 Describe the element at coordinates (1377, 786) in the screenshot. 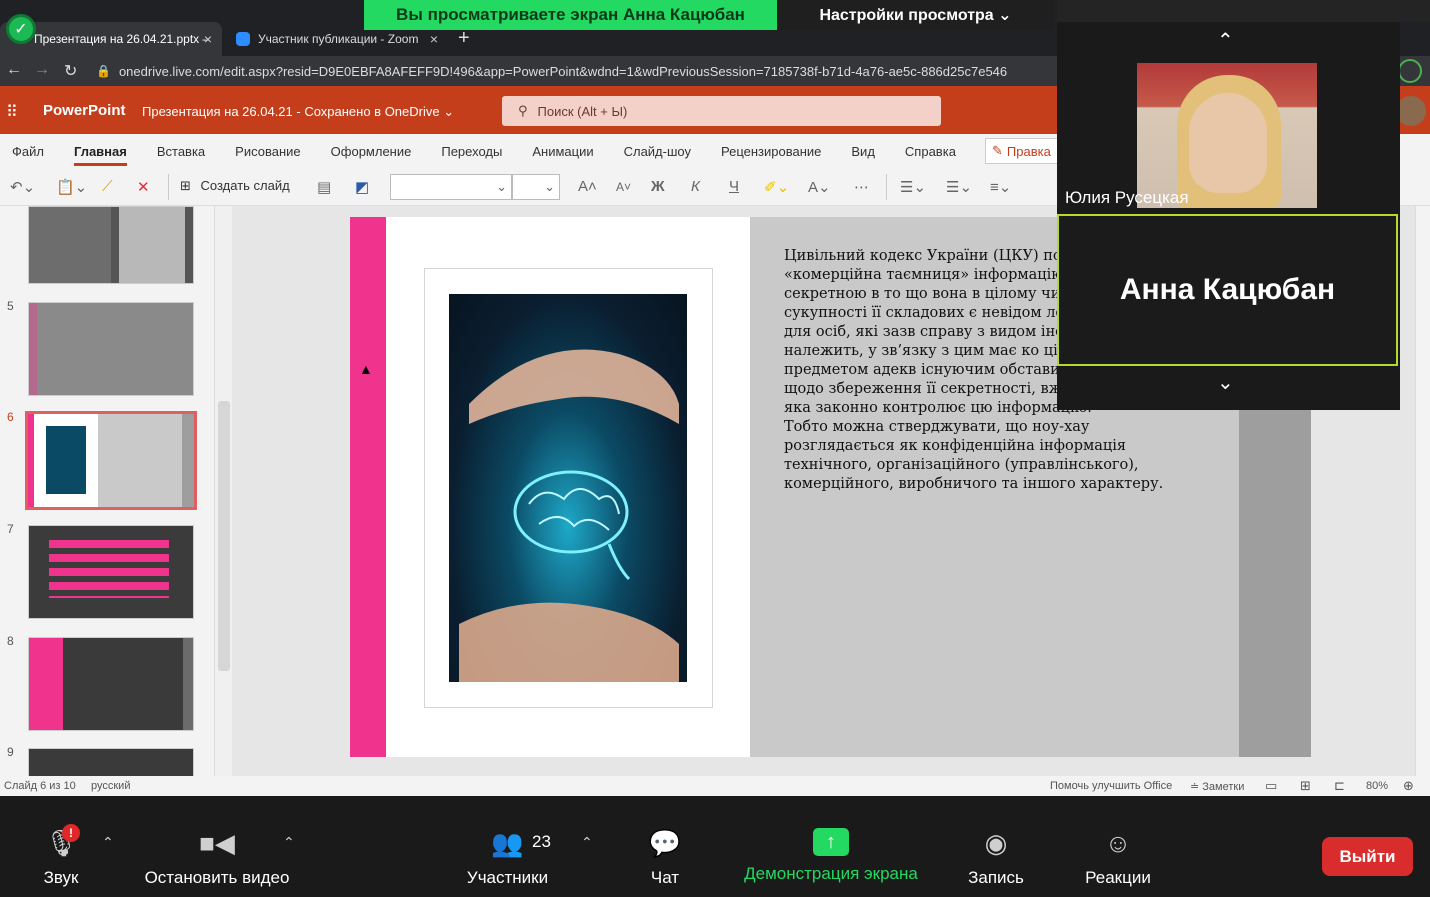

I see `zoom-level: 80%` at that location.